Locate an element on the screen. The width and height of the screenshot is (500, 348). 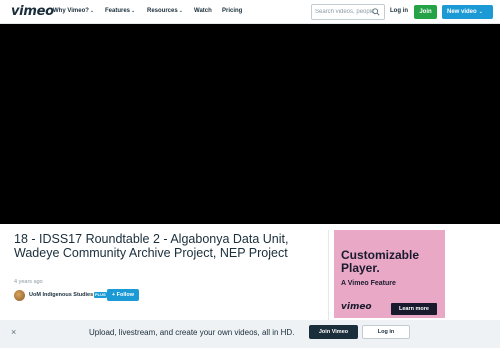
follow-button: + Follow is located at coordinates (123, 295).